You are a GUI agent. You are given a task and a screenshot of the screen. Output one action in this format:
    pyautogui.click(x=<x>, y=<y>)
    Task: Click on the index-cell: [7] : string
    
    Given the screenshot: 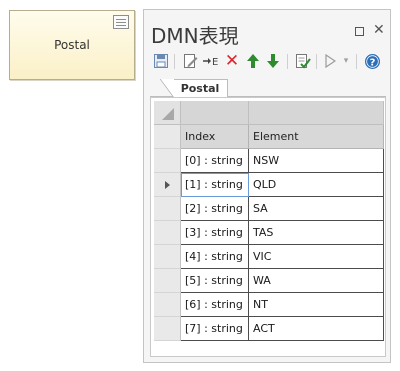 What is the action you would take?
    pyautogui.click(x=215, y=329)
    